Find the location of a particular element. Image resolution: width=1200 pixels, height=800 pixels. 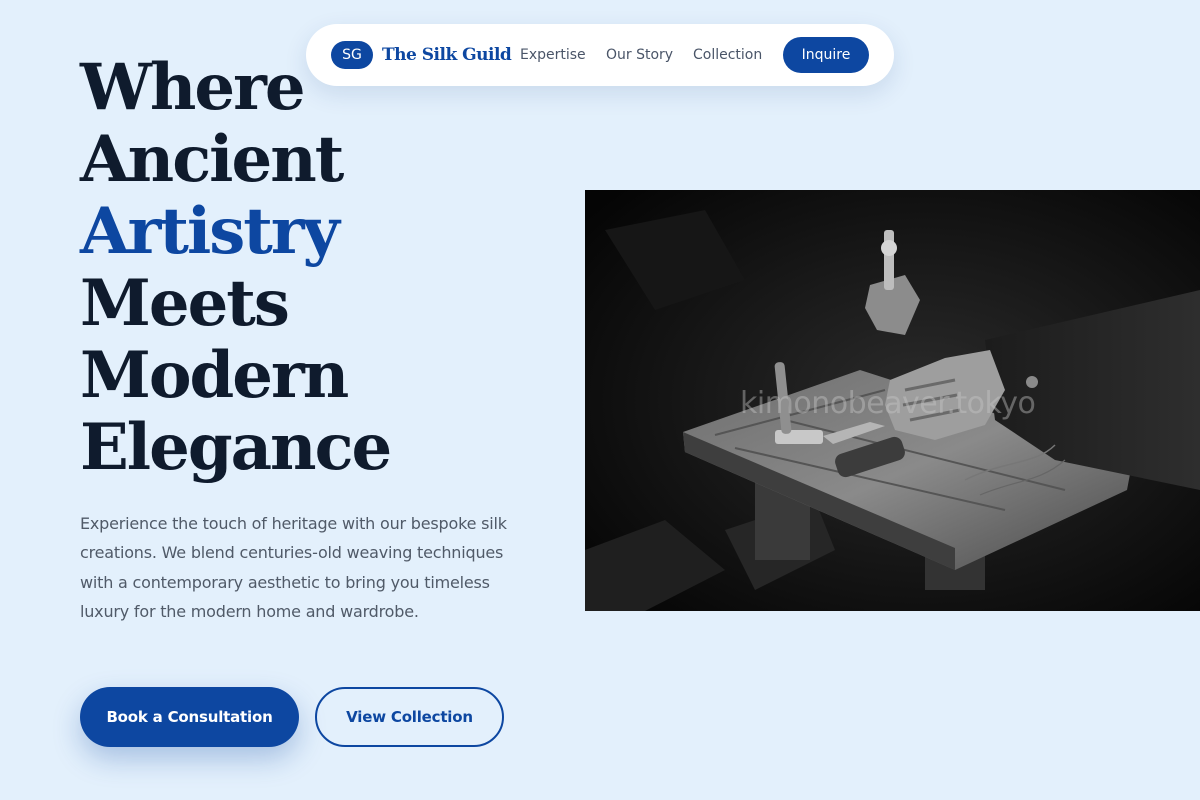

headline-accent-word: Artistry is located at coordinates (210, 231).